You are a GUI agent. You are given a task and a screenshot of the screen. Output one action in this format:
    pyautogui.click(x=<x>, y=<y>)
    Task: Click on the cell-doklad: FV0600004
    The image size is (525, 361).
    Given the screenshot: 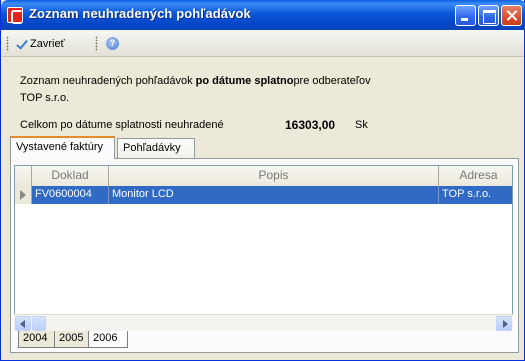 What is the action you would take?
    pyautogui.click(x=70, y=195)
    